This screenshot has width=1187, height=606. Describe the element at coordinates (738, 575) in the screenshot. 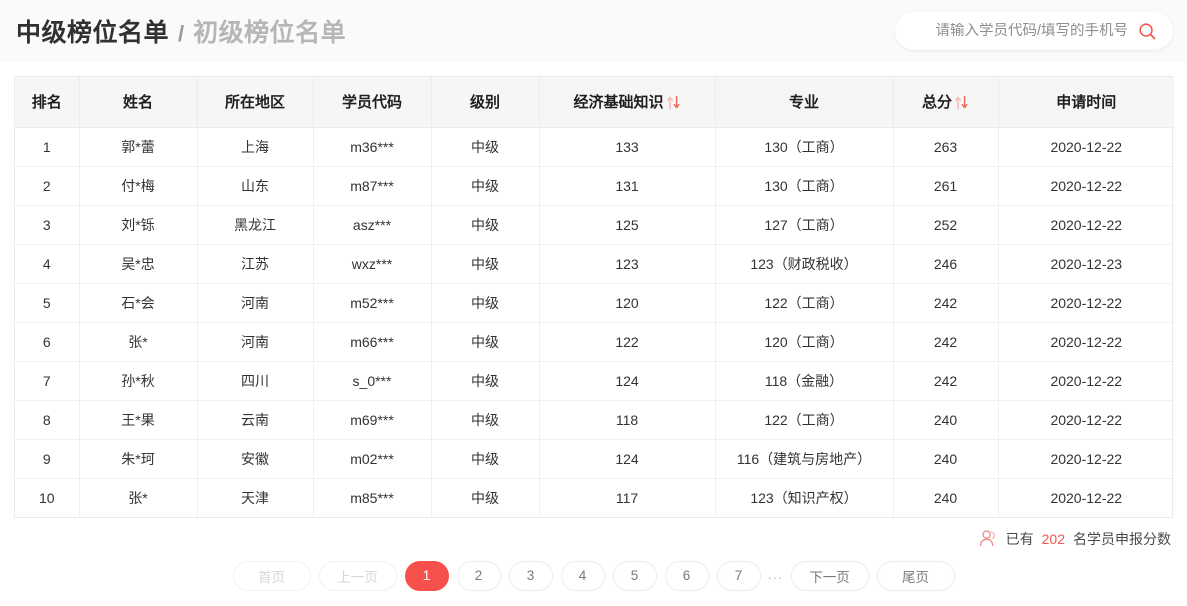

I see `pagination-page-7: 7` at that location.